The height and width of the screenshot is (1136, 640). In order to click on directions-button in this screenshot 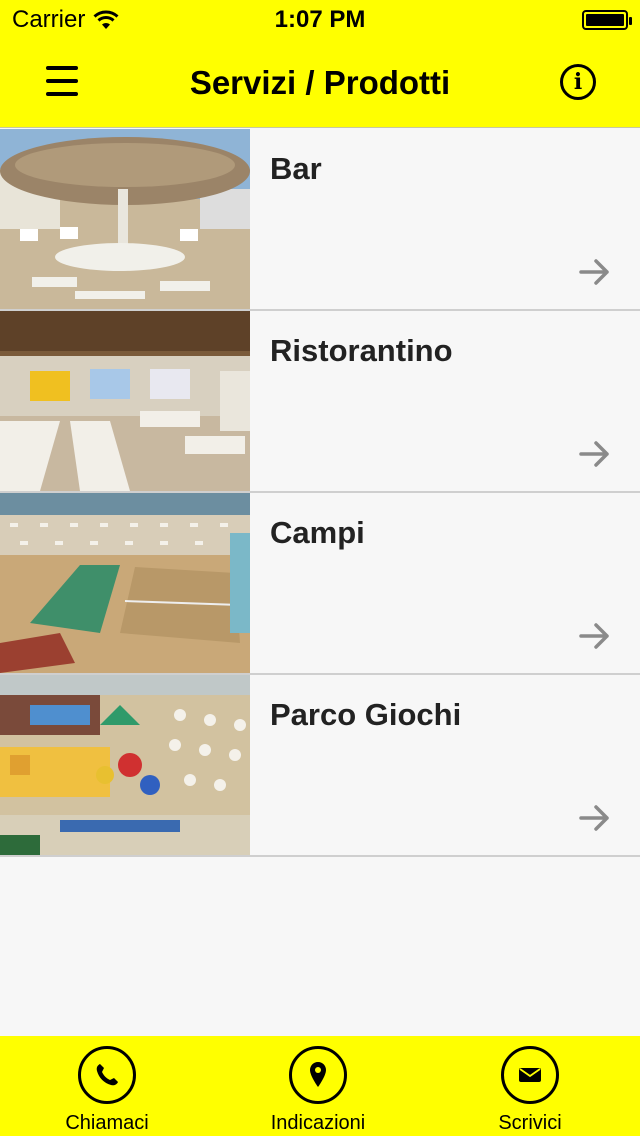, I will do `click(318, 1075)`.